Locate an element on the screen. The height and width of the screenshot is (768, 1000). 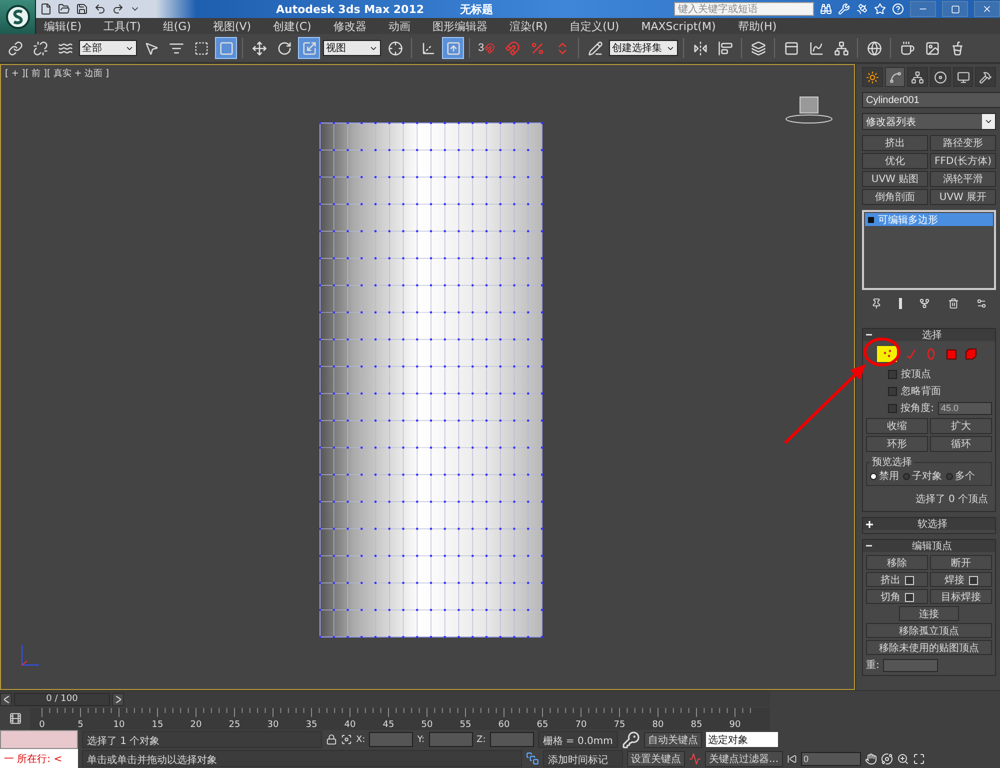
modifier-button: 路径变形 is located at coordinates (963, 143).